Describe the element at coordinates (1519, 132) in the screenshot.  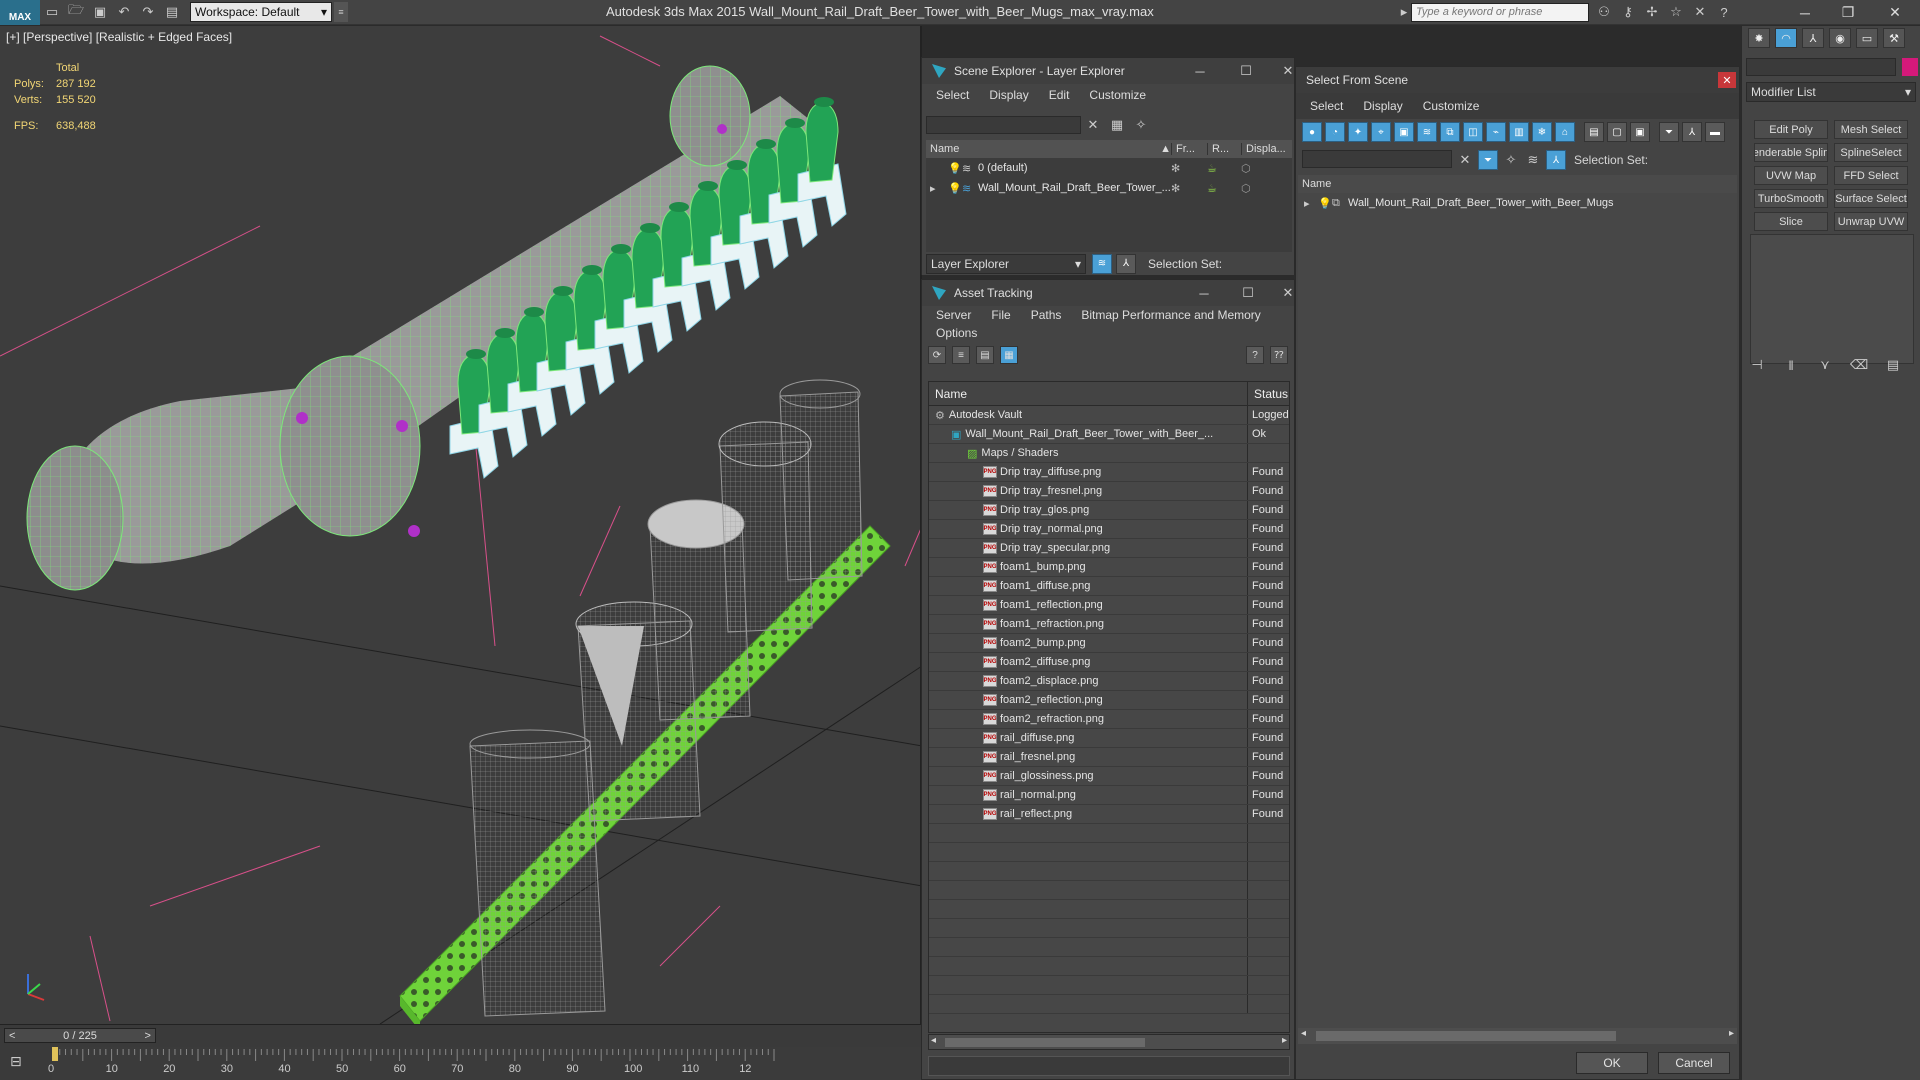
I see `filter-containers-icon: ▥` at that location.